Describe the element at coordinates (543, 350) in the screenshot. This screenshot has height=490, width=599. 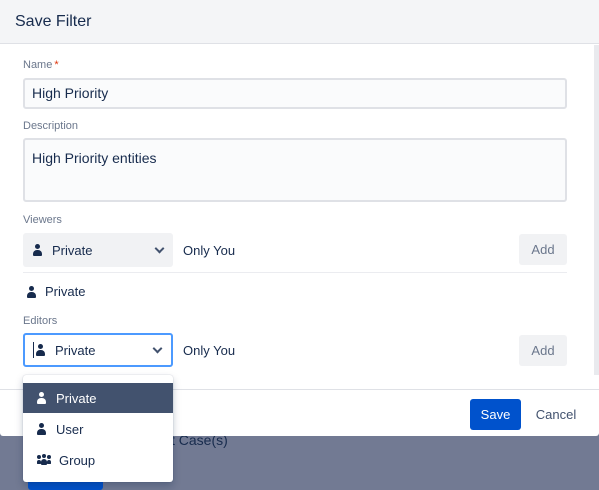
I see `editors-add-button: Add` at that location.